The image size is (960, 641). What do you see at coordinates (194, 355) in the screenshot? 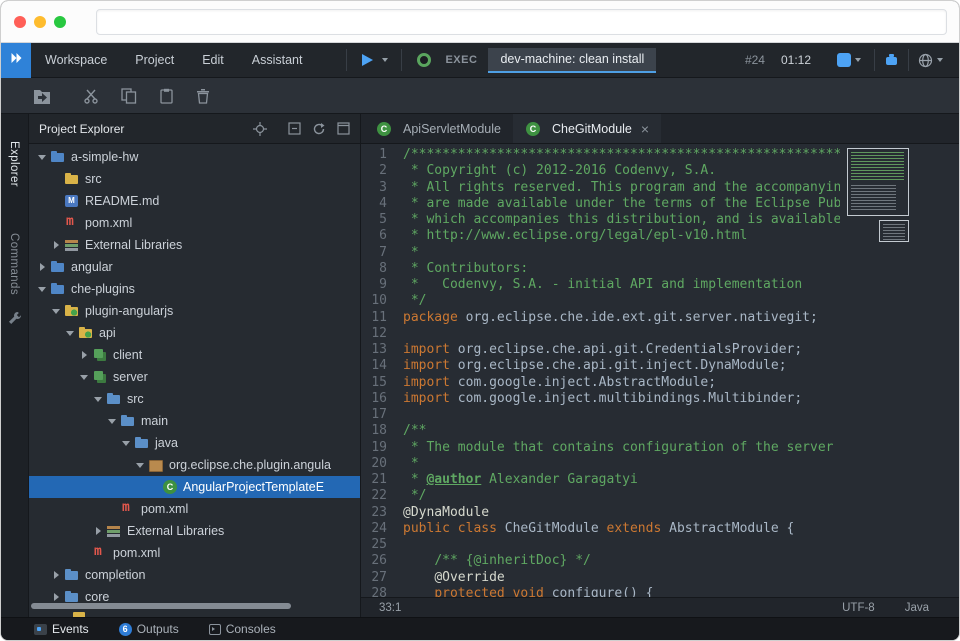
I see `tree-item: client` at bounding box center [194, 355].